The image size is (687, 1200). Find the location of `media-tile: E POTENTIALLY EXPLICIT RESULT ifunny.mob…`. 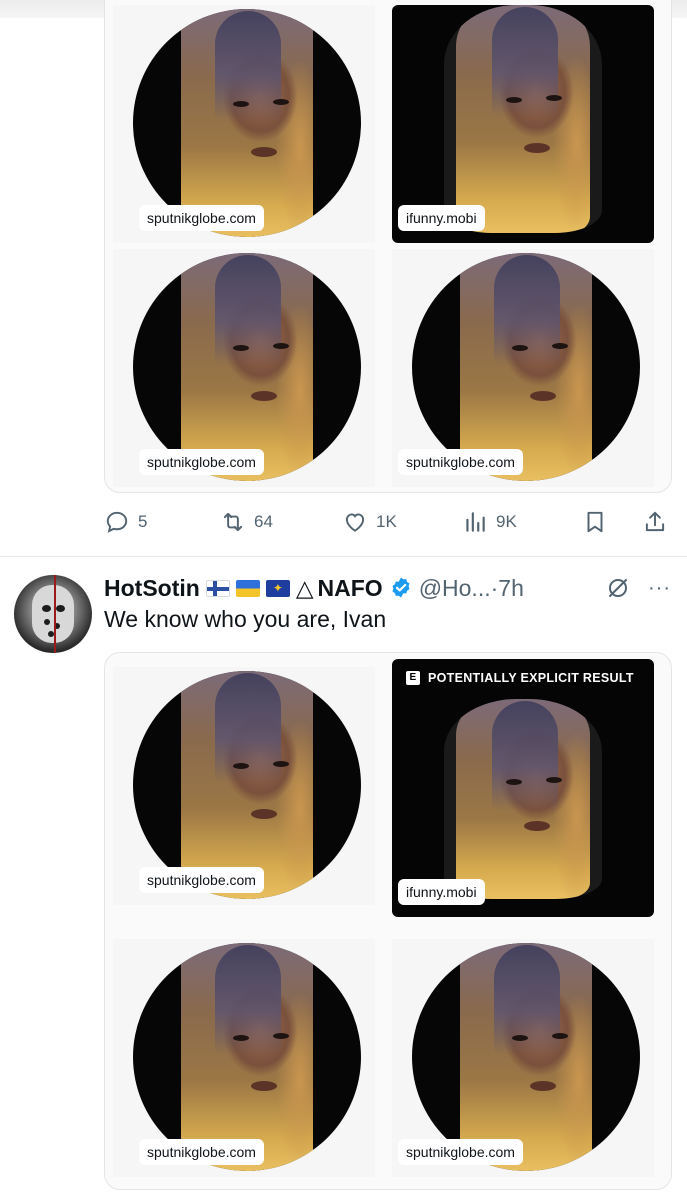

media-tile: E POTENTIALLY EXPLICIT RESULT ifunny.mob… is located at coordinates (523, 788).